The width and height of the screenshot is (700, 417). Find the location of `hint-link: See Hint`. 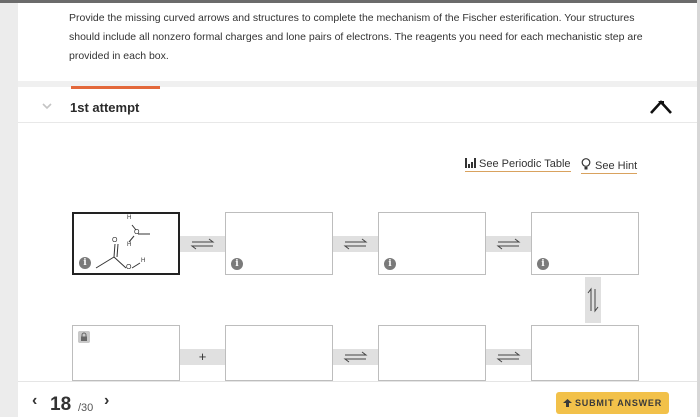

hint-link: See Hint is located at coordinates (609, 166).